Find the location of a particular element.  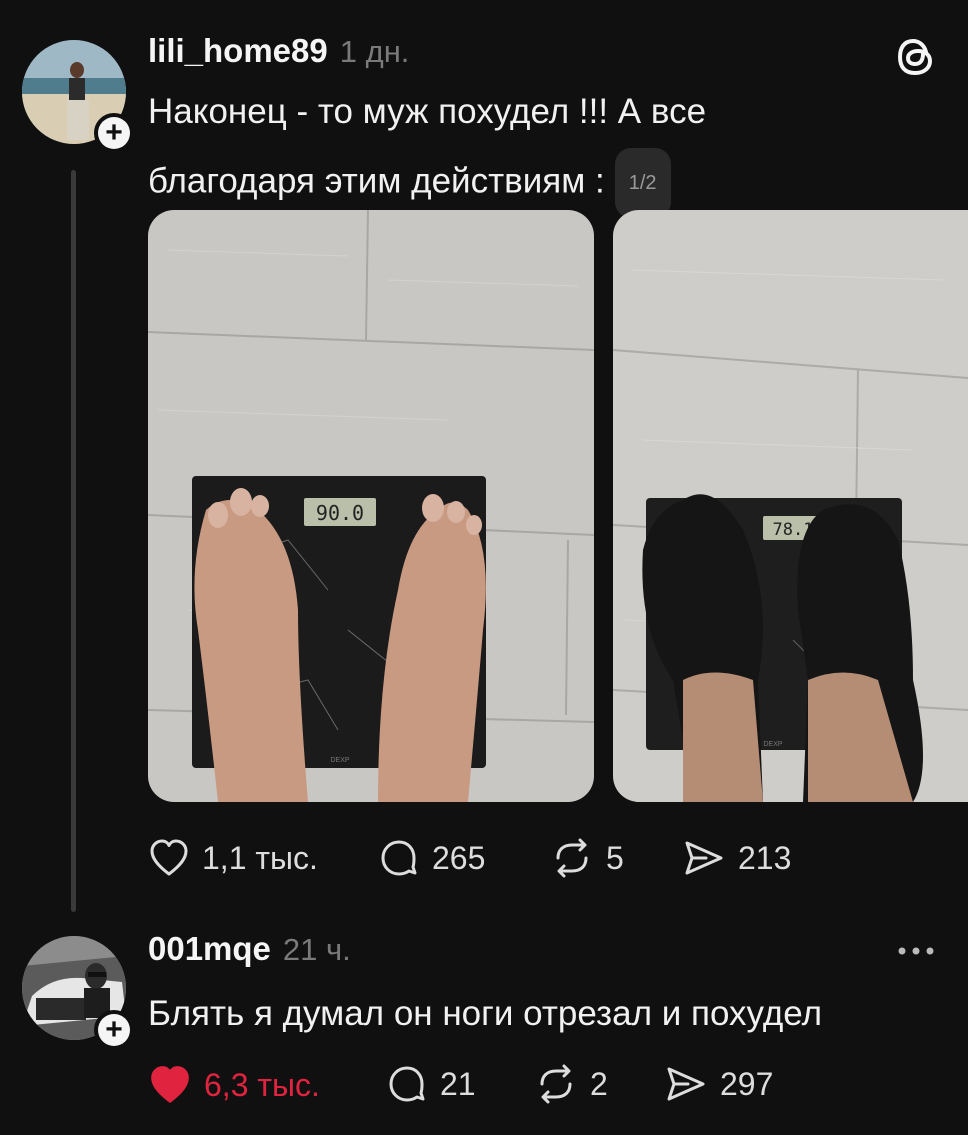

comment-button: 265 is located at coordinates (431, 858).